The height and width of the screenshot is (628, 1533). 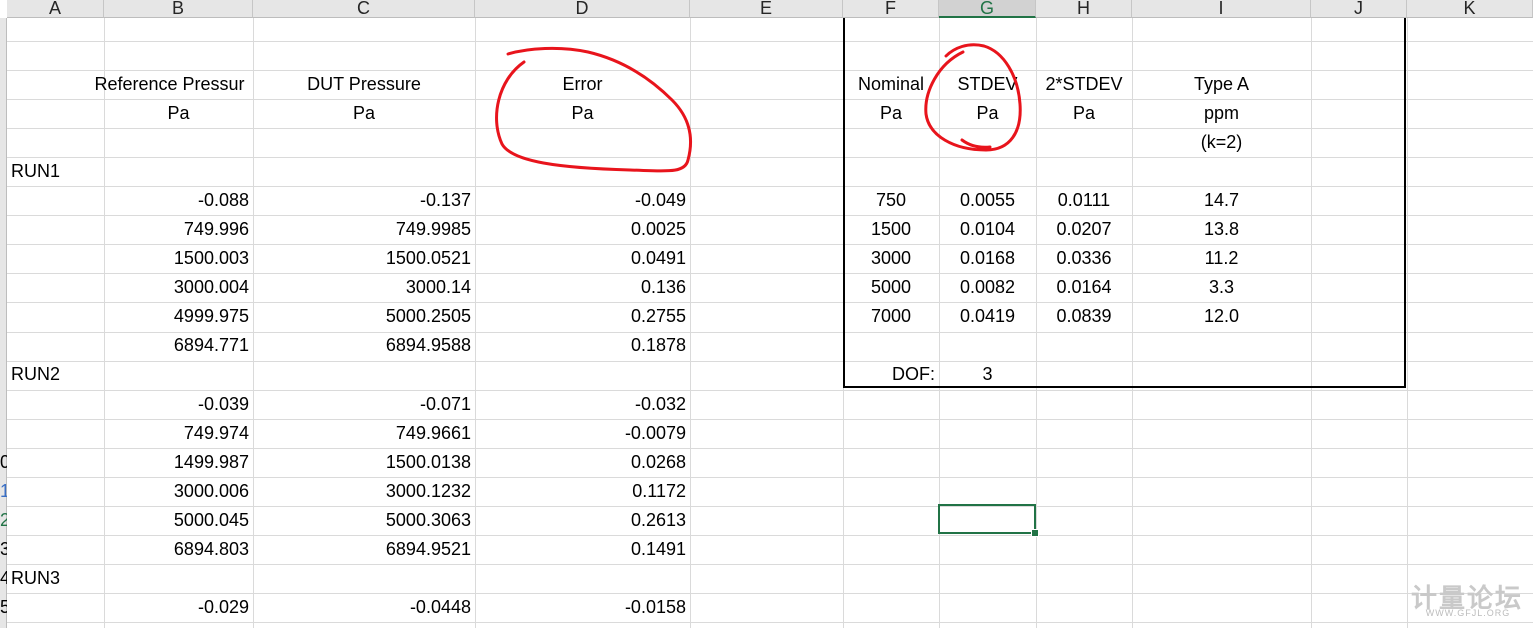 I want to click on summary-type-a: 3.3, so click(x=1221, y=287).